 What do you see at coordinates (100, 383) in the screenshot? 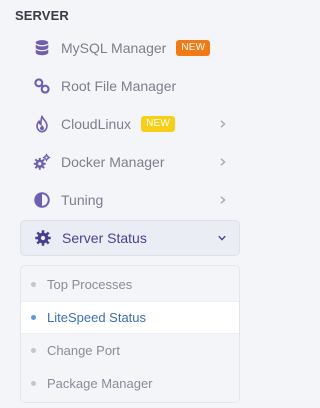
I see `submenu-item-label: Package Manager` at bounding box center [100, 383].